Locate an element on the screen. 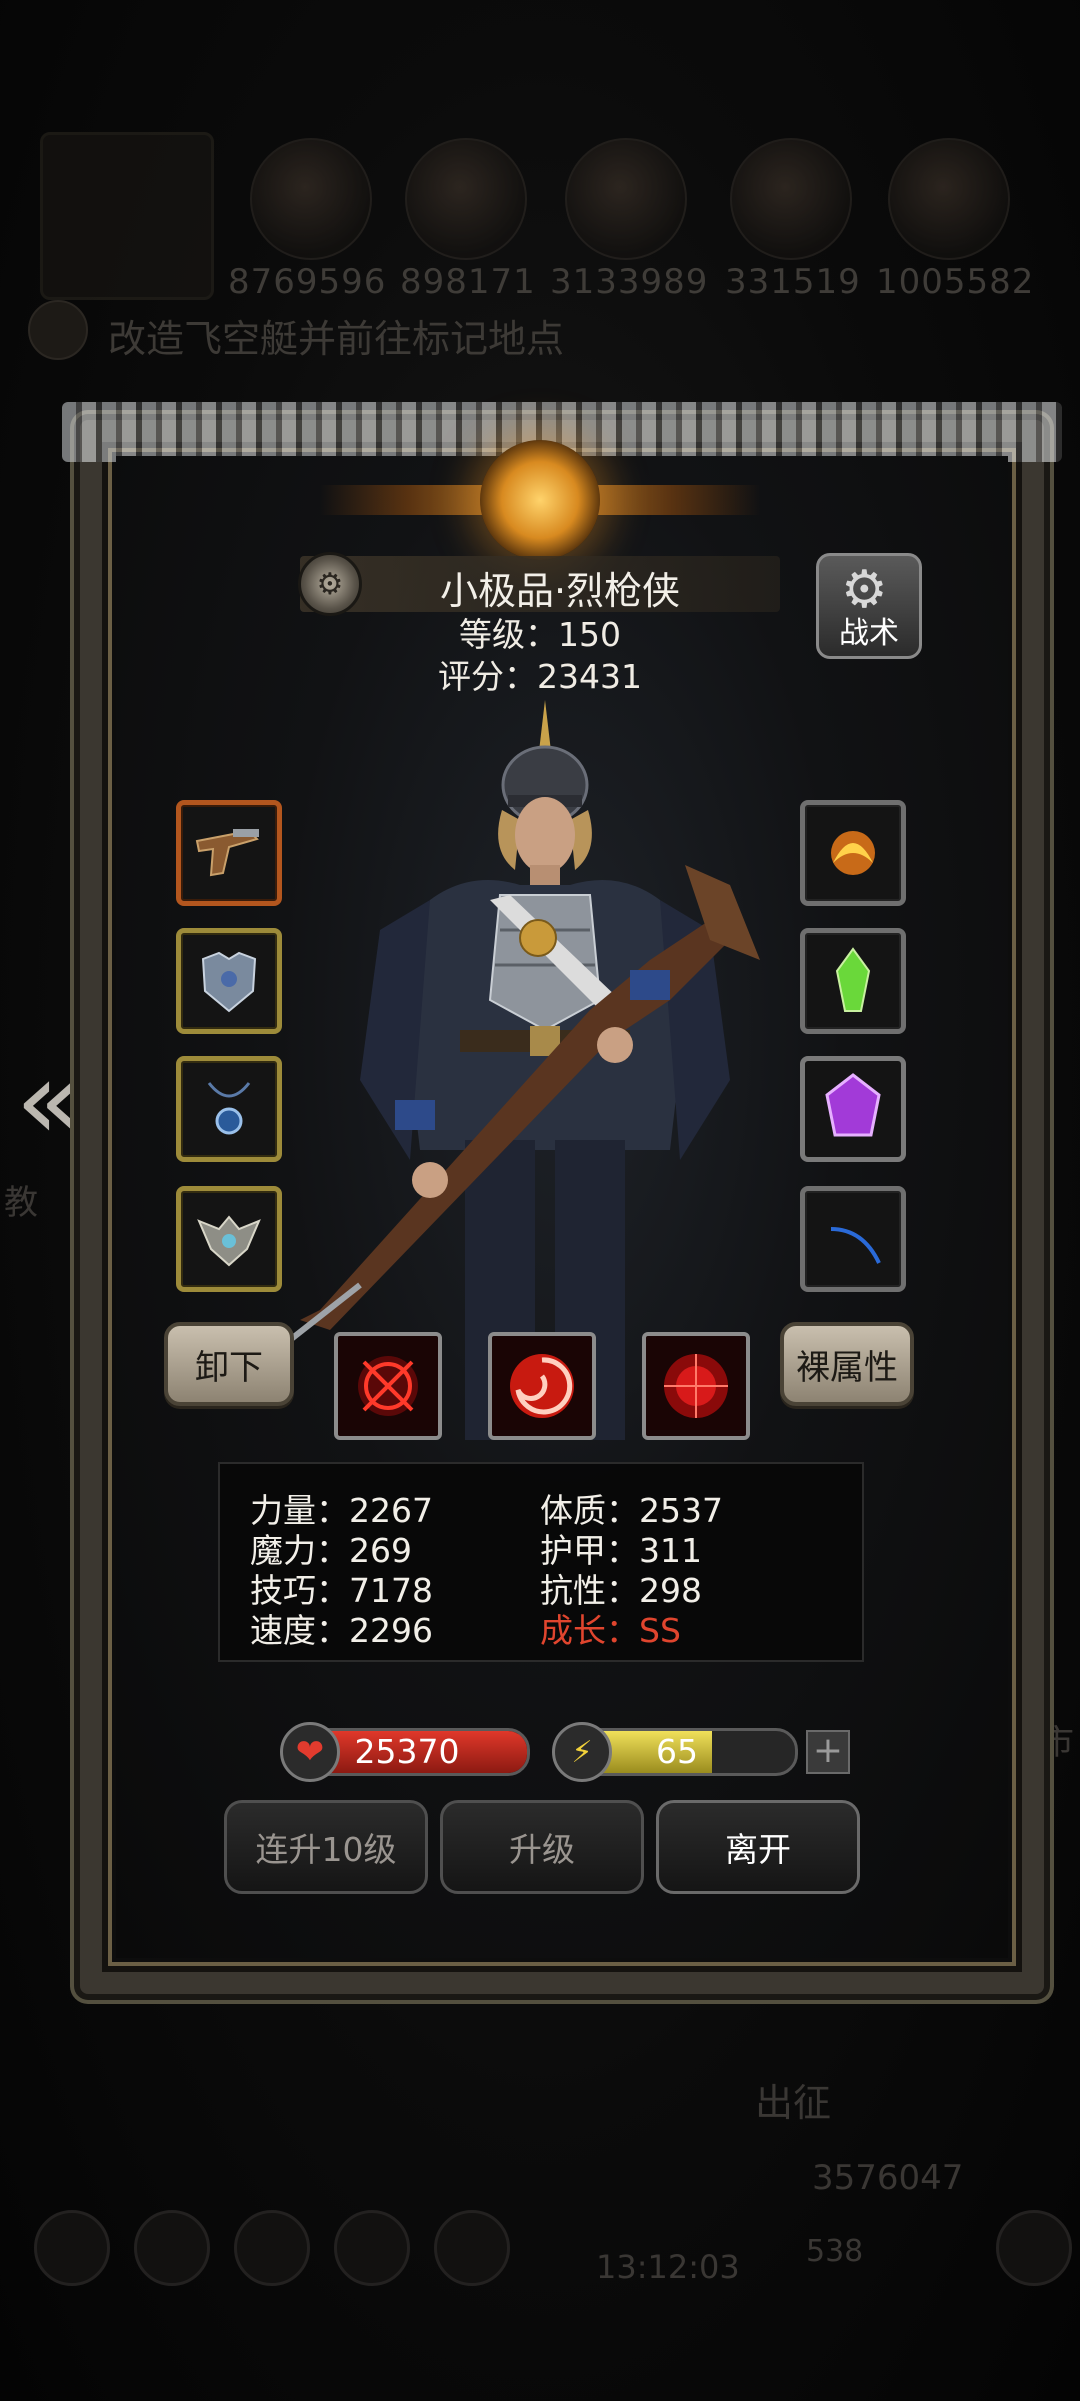 The width and height of the screenshot is (1080, 2401). add-circle-icon is located at coordinates (1034, 2248).